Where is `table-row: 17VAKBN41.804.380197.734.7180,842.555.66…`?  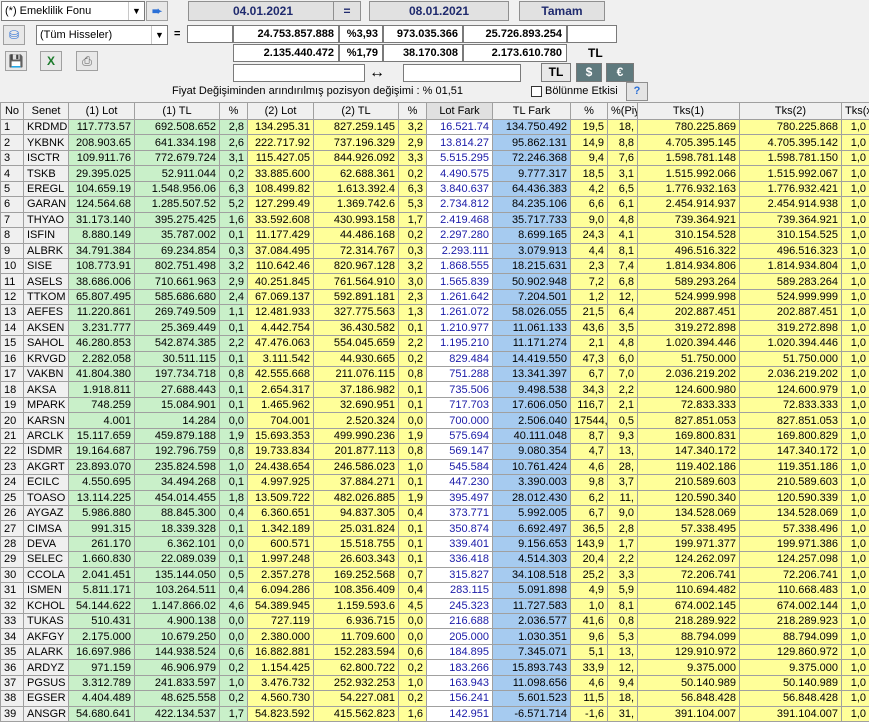
table-row: 17VAKBN41.804.380197.734.7180,842.555.66… is located at coordinates (435, 374).